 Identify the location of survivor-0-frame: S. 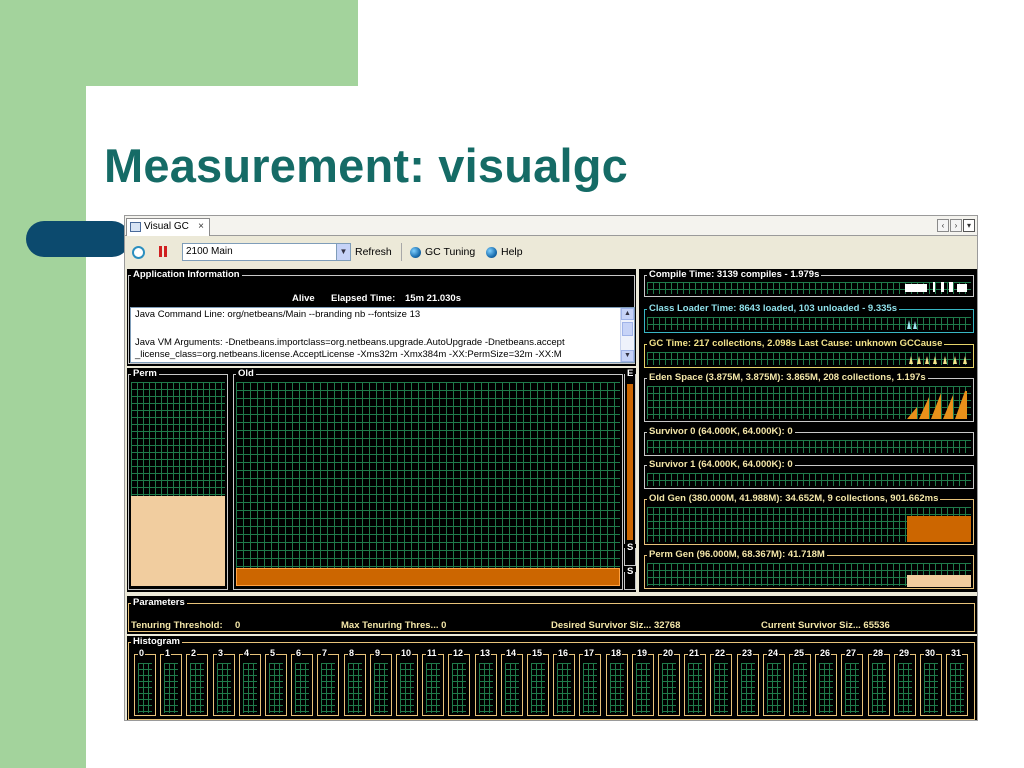
(630, 554).